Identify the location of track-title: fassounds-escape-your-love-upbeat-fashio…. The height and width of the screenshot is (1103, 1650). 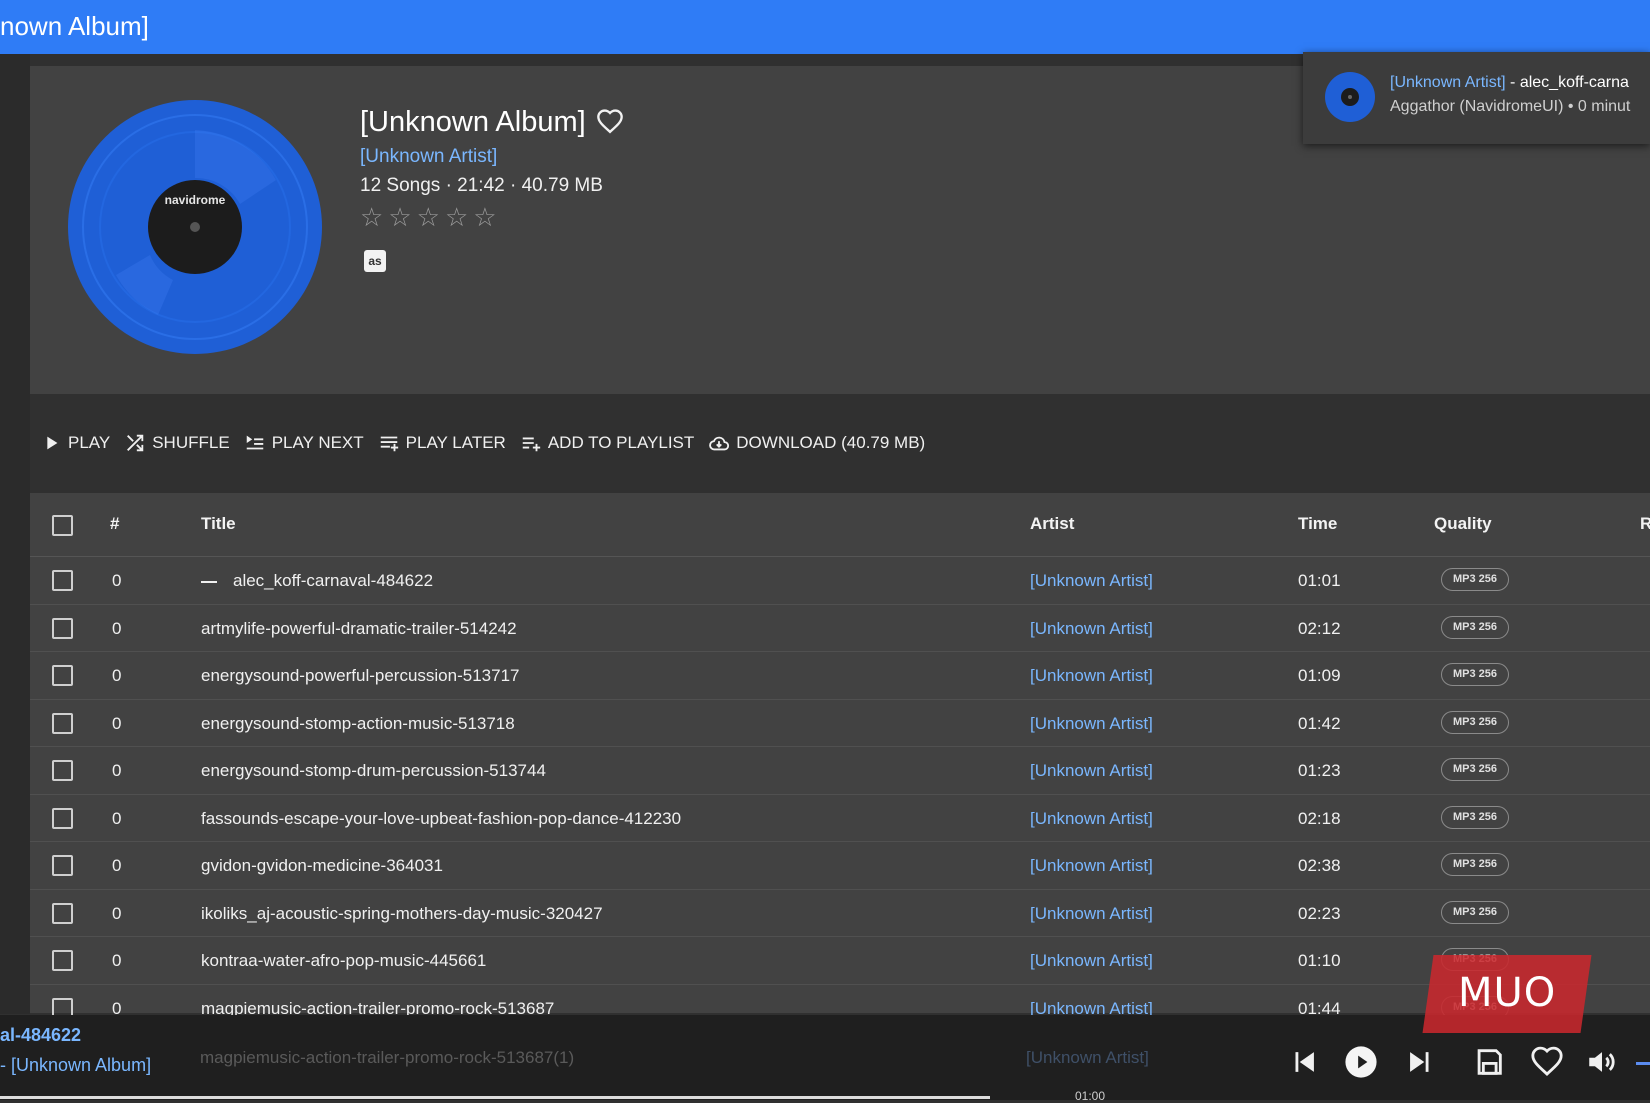
(441, 819).